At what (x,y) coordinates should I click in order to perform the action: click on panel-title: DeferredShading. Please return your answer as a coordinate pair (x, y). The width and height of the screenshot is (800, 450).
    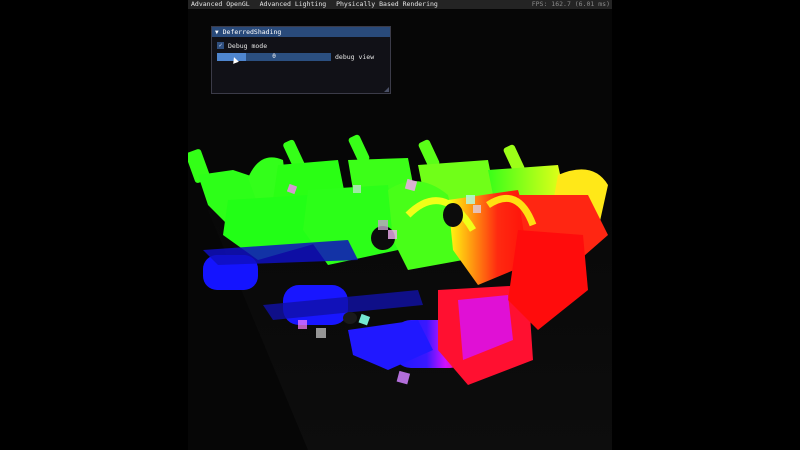
    Looking at the image, I should click on (252, 32).